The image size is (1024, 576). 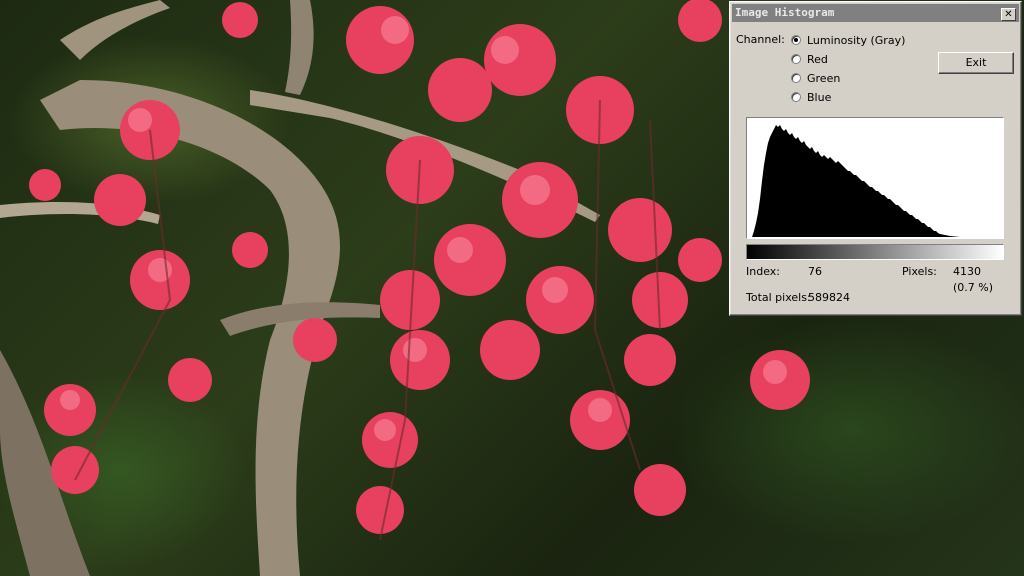 I want to click on radio-red: Red, so click(x=809, y=59).